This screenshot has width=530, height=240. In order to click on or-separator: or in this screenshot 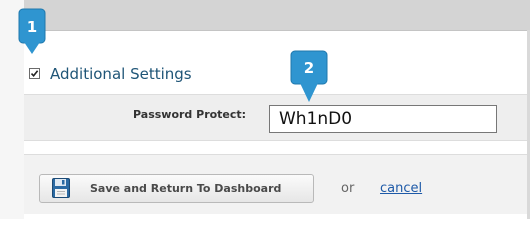, I will do `click(348, 188)`.